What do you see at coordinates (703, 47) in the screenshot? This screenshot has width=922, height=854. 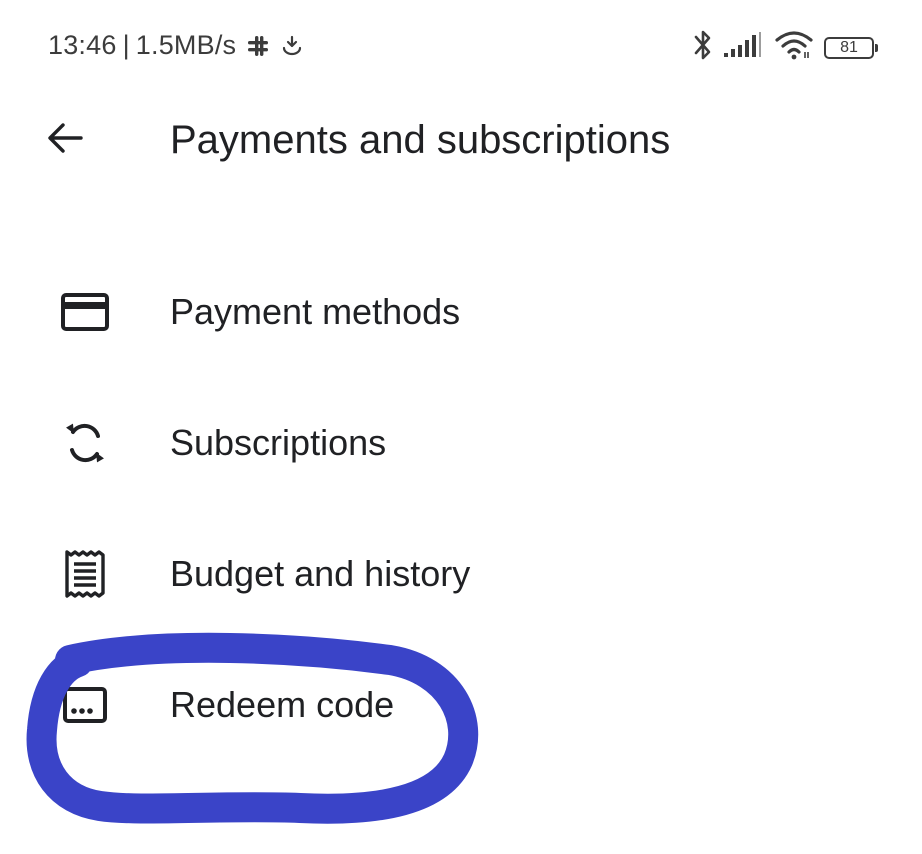 I see `bluetooth-icon` at bounding box center [703, 47].